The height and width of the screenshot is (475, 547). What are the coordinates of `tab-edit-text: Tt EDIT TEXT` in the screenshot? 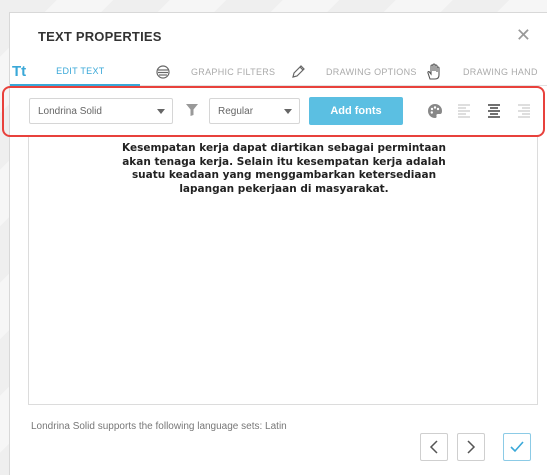 It's located at (75, 72).